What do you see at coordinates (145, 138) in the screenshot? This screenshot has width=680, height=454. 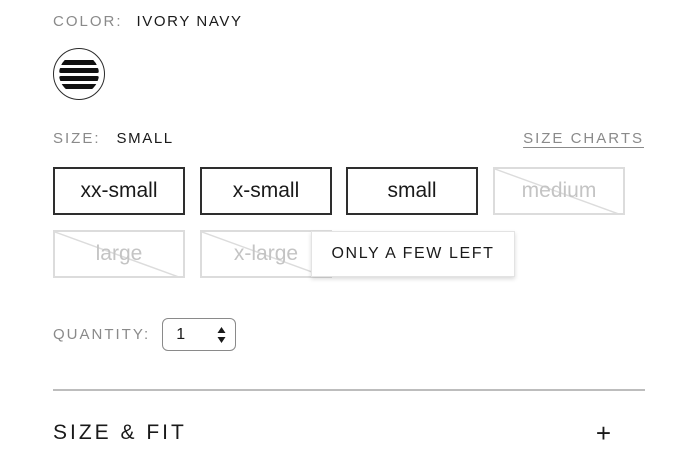 I see `size-value: SMALL` at bounding box center [145, 138].